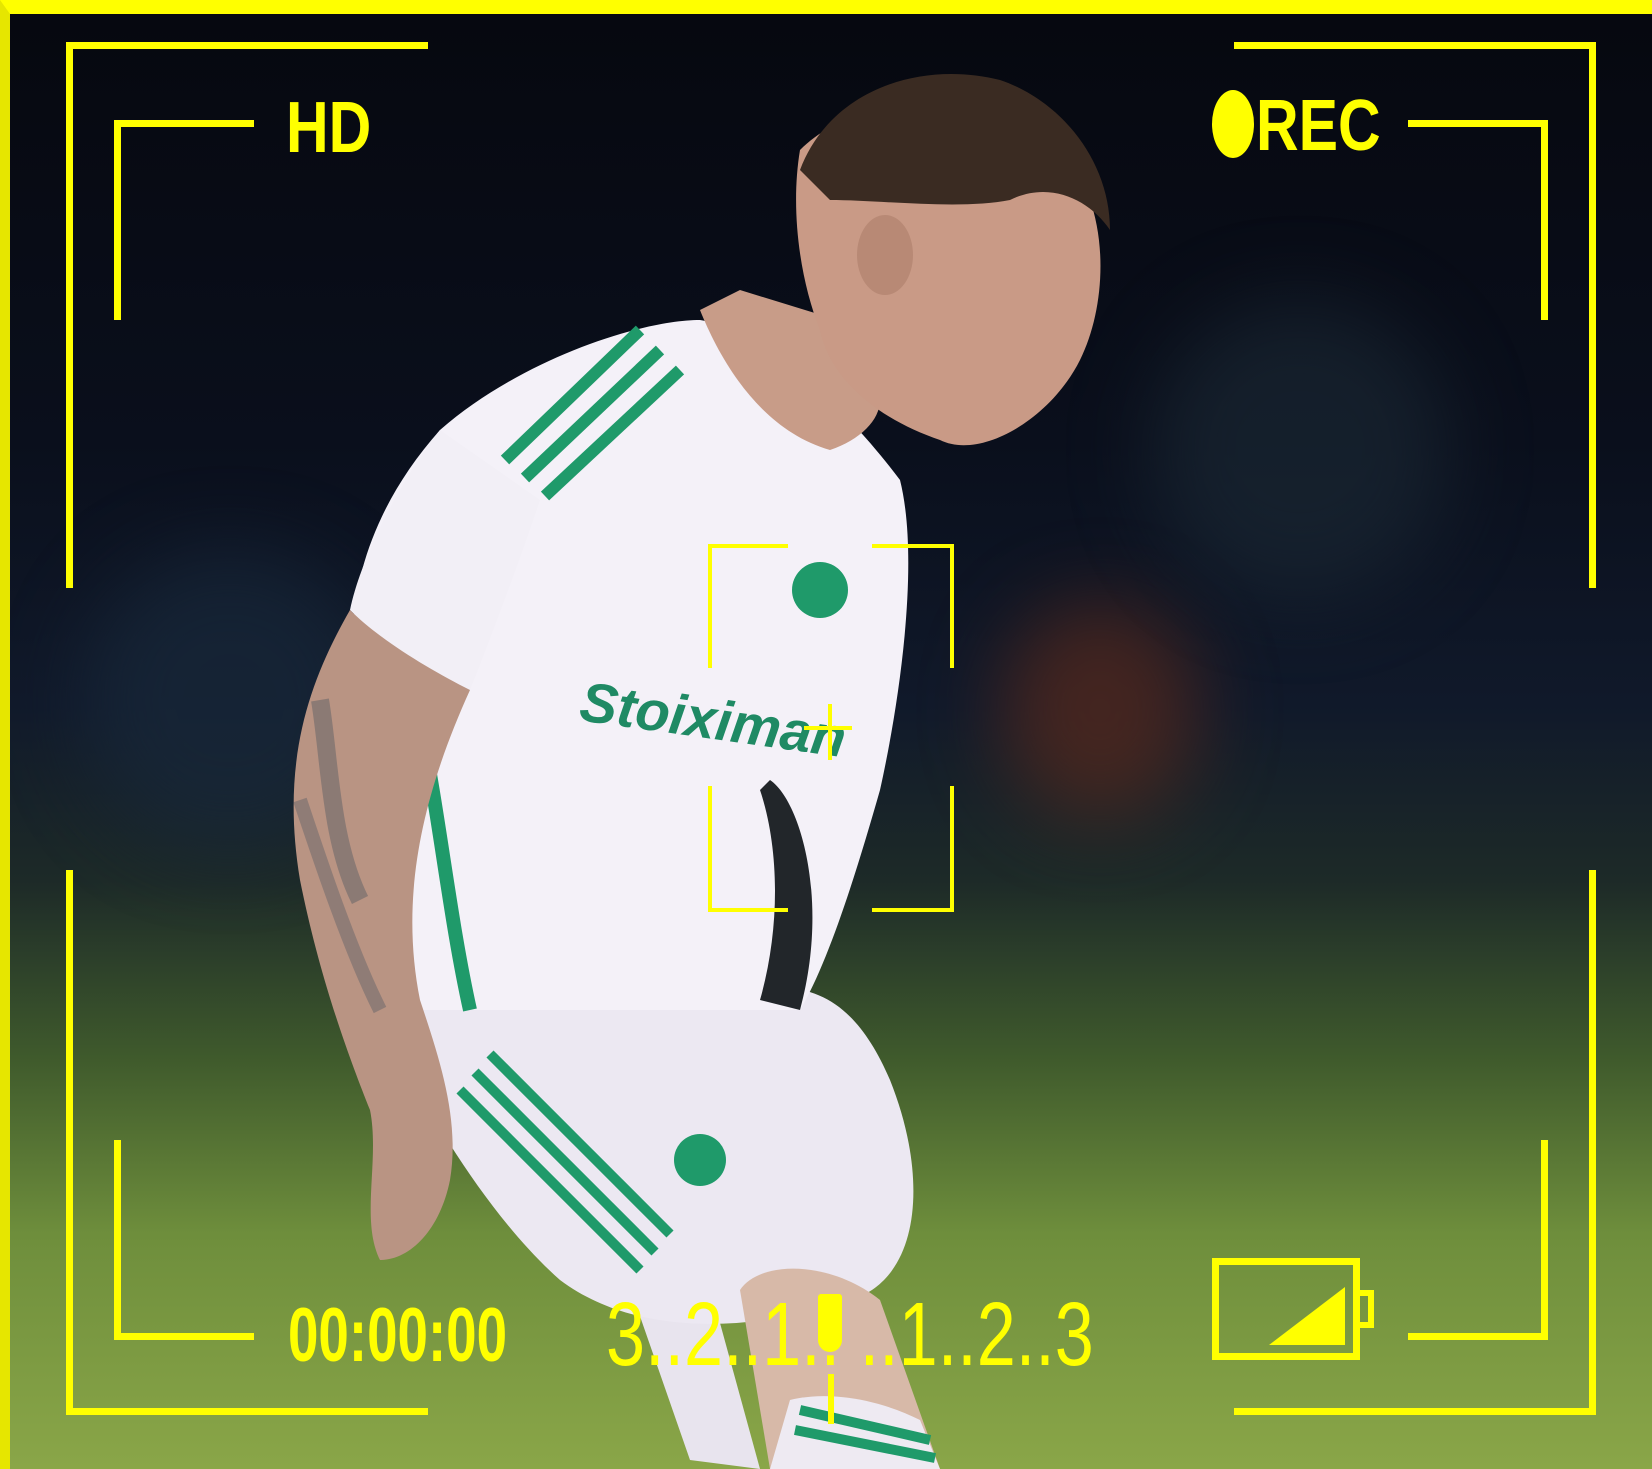 The width and height of the screenshot is (1652, 1469). What do you see at coordinates (850, 1335) in the screenshot?
I see `exposure-scale: 3..2..1.. ..1..2..3` at bounding box center [850, 1335].